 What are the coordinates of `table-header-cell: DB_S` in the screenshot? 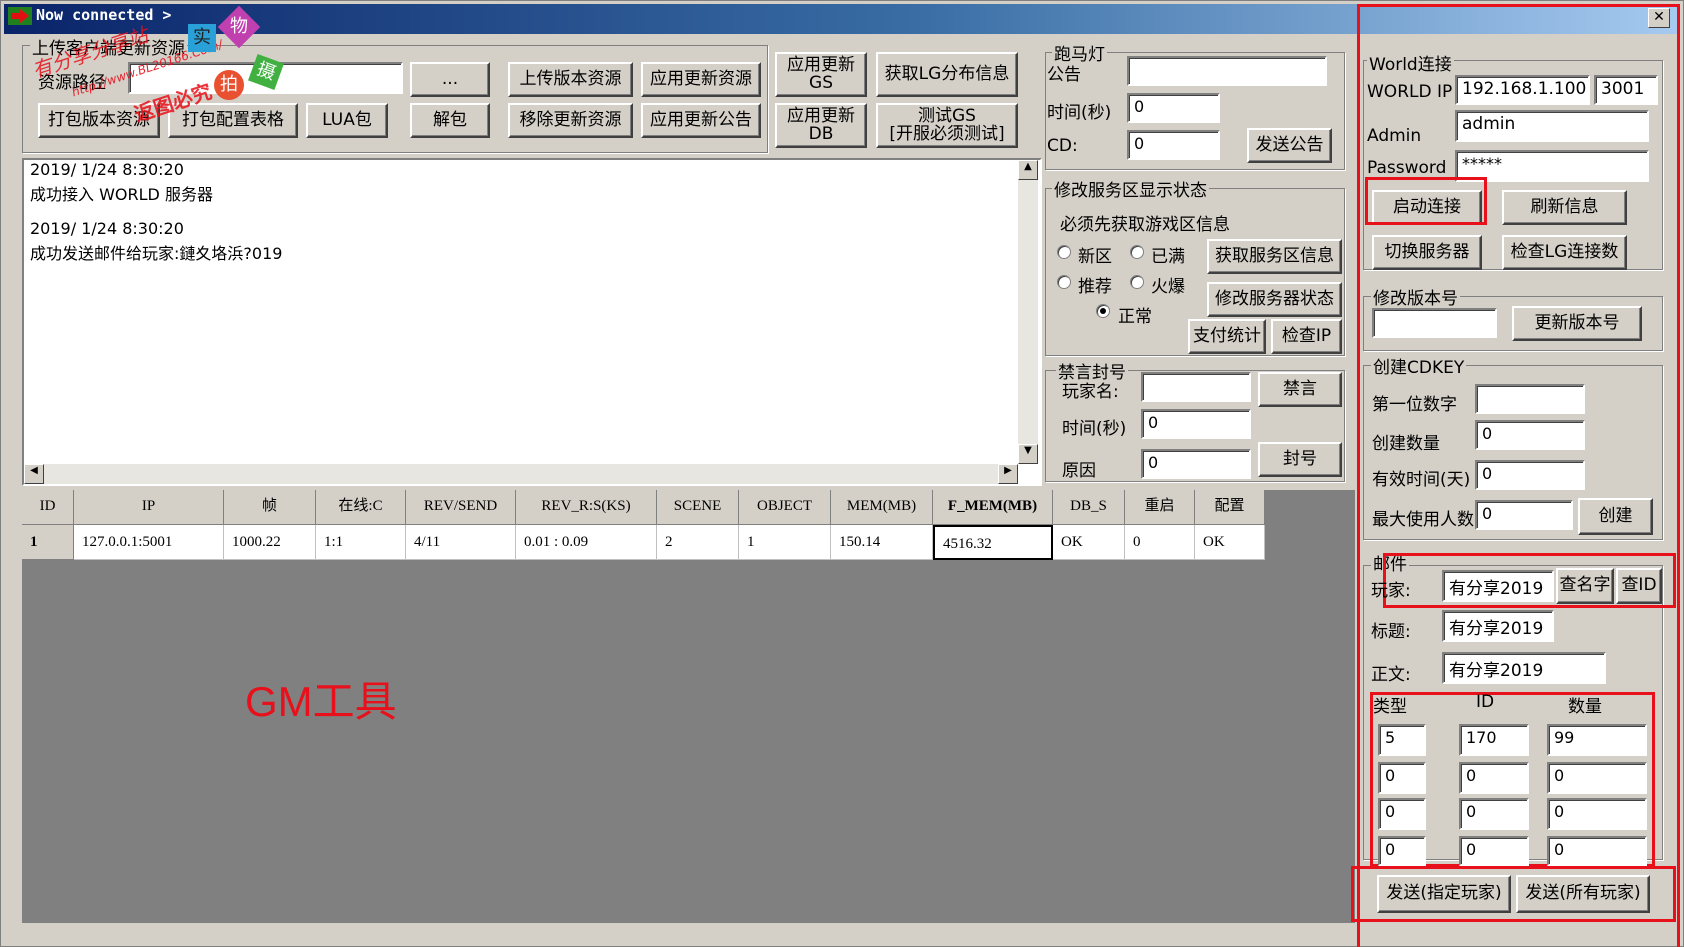 It's located at (1089, 507).